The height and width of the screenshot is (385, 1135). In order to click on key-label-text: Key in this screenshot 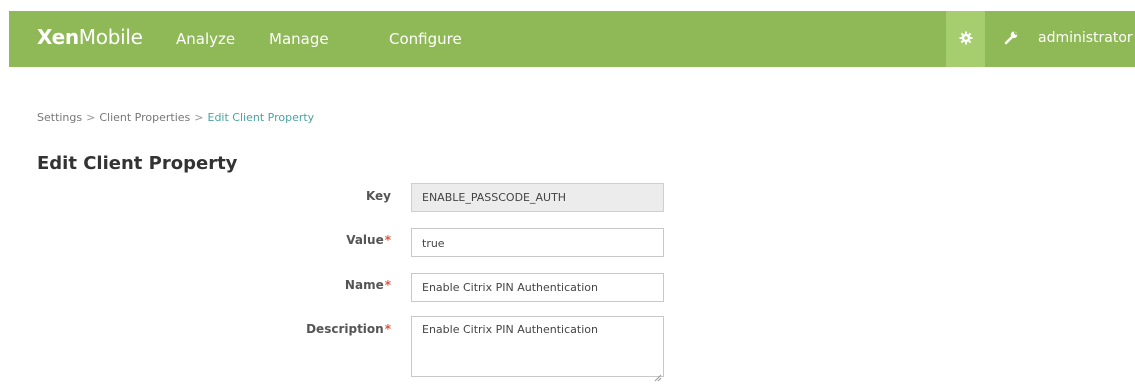, I will do `click(378, 196)`.